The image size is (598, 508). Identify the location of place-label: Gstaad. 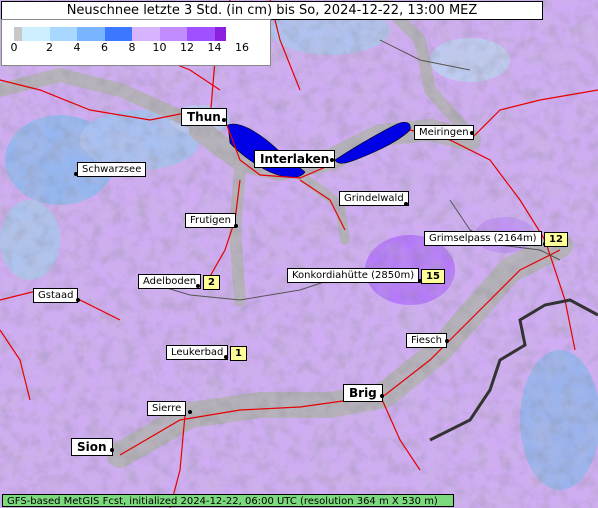
(56, 295).